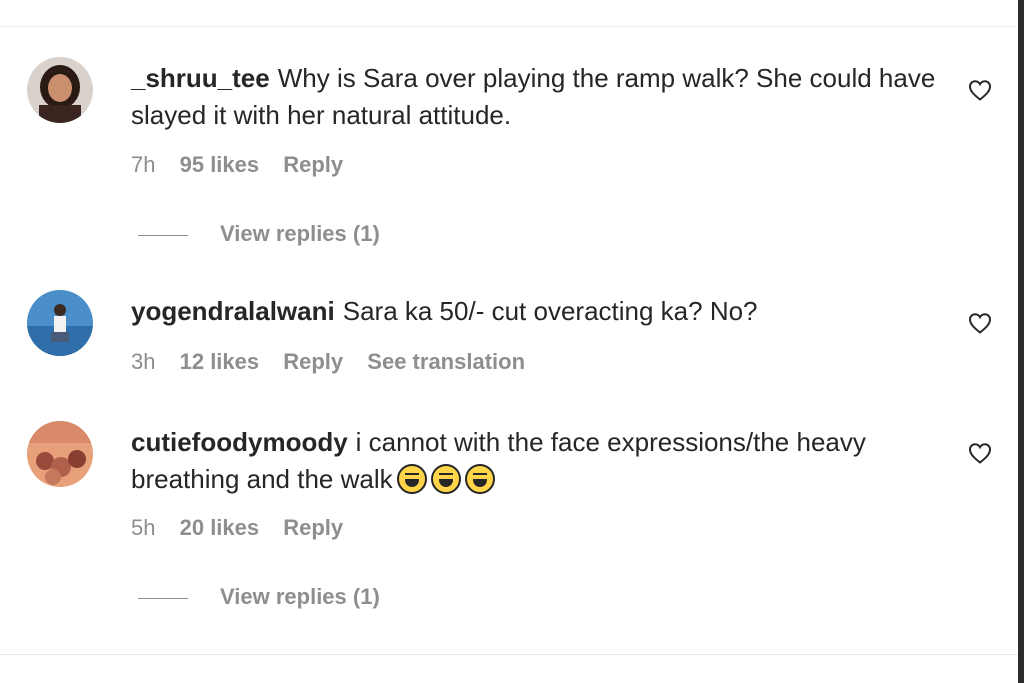 The image size is (1024, 683). What do you see at coordinates (233, 311) in the screenshot?
I see `comment-username: yogendralalwani` at bounding box center [233, 311].